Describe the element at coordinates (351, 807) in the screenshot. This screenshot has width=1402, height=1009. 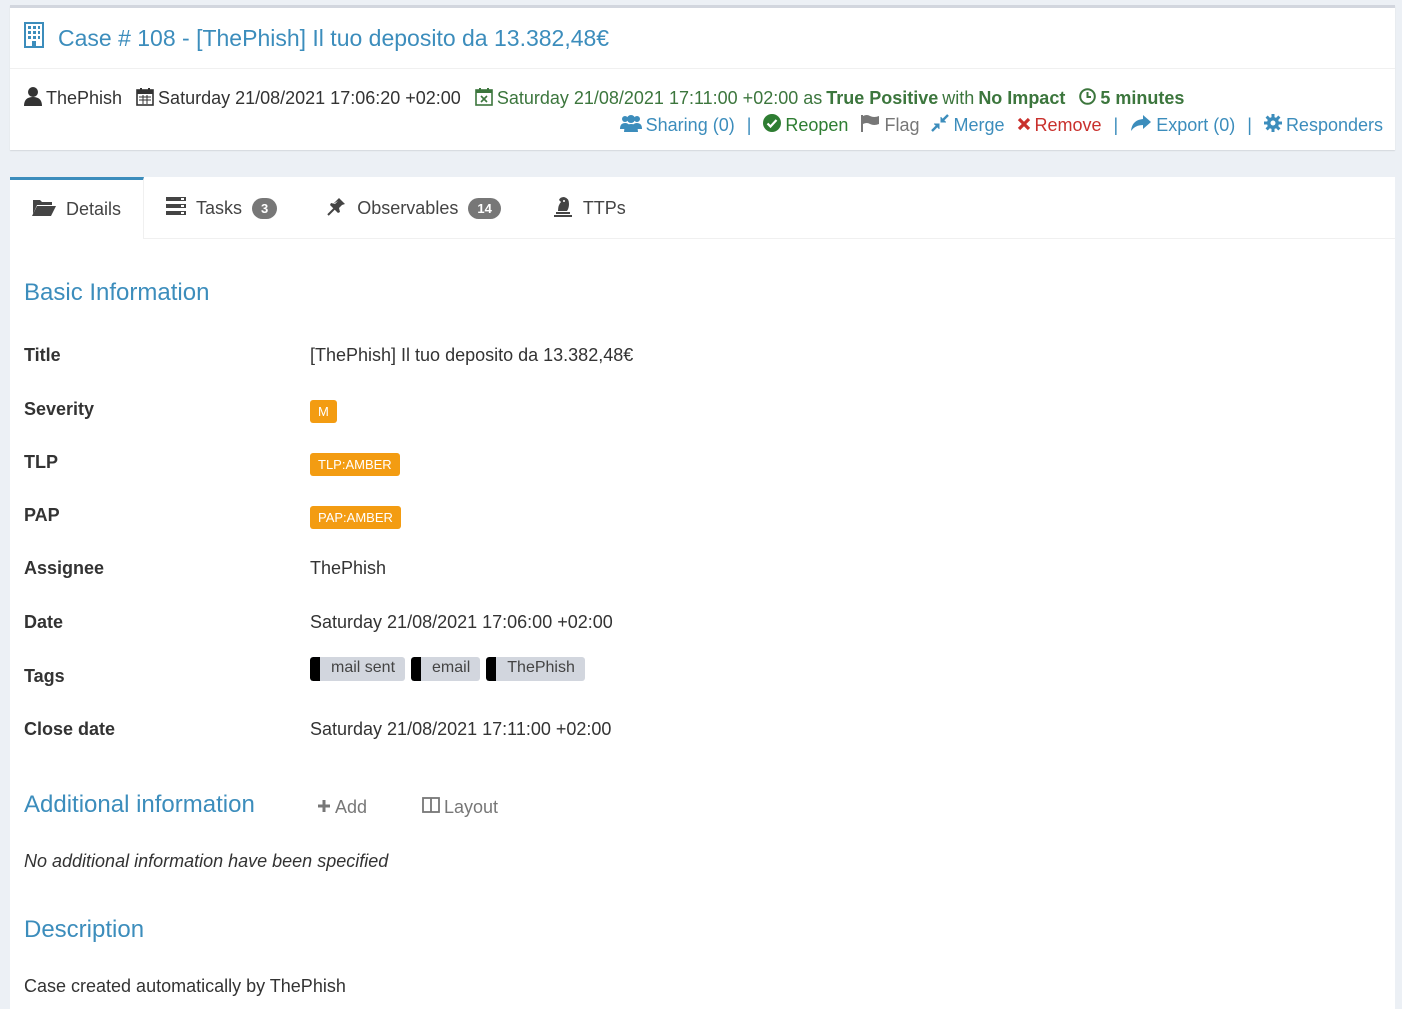
I see `add-field-label: Add` at that location.